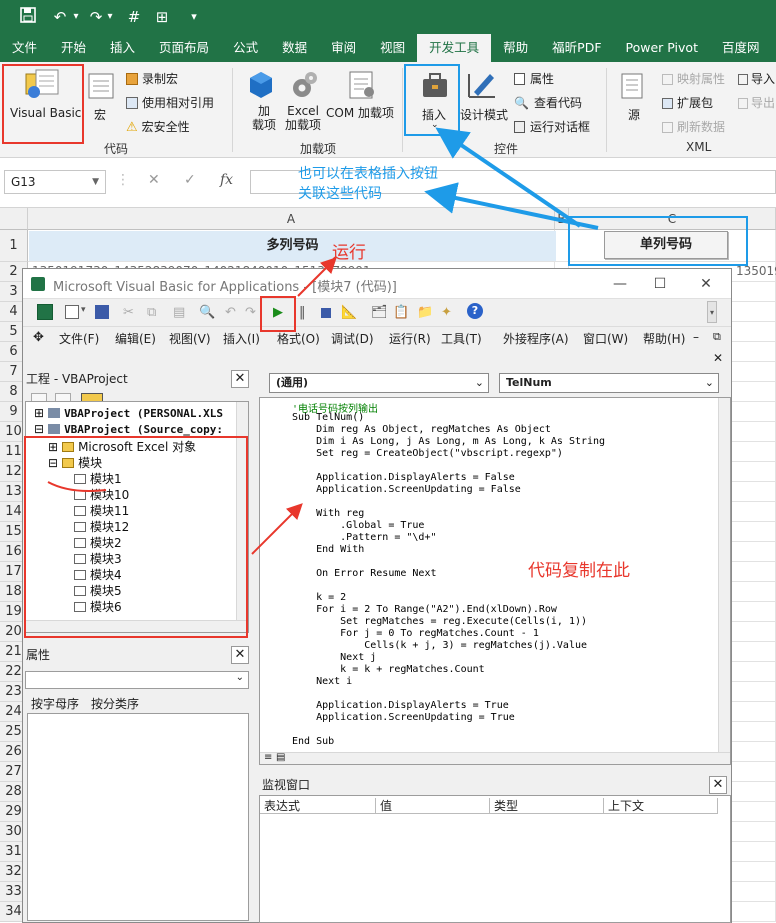  What do you see at coordinates (240, 655) in the screenshot?
I see `properties-close-icon: ✕` at bounding box center [240, 655].